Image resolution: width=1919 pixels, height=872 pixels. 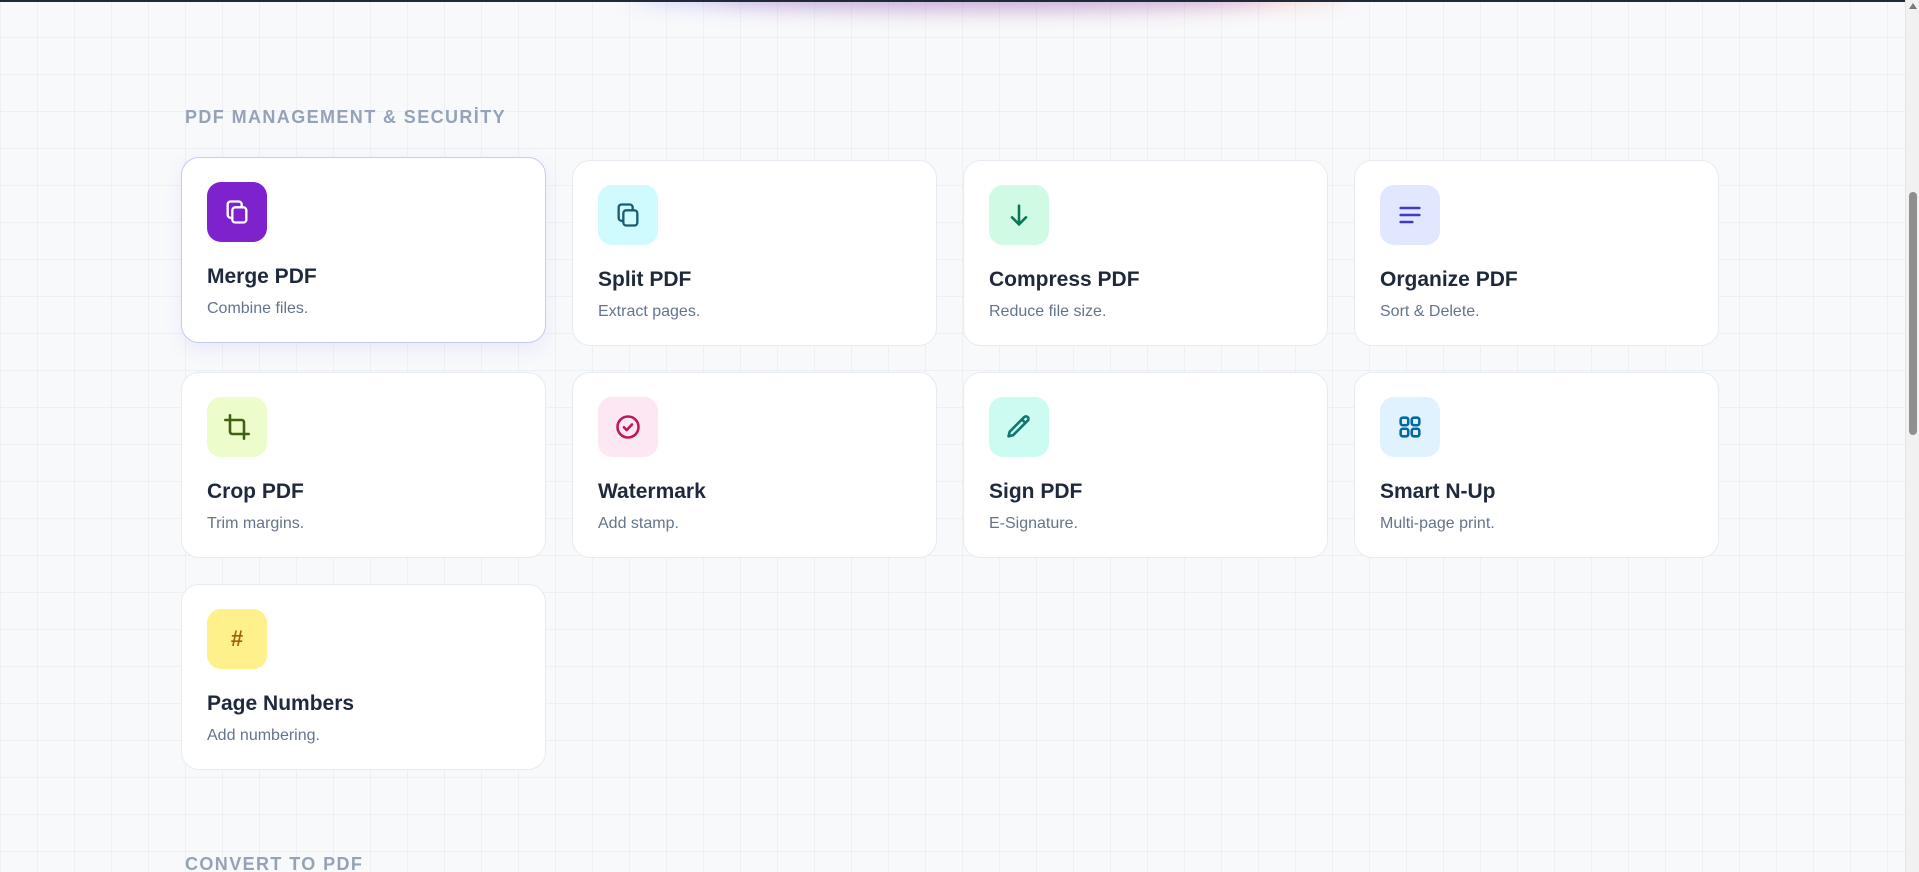 I want to click on check-circle-icon, so click(x=628, y=427).